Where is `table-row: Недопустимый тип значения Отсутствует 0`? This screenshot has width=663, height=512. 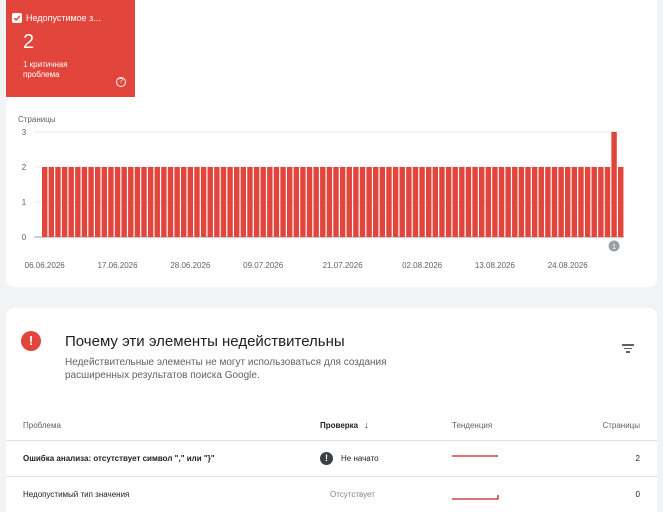
table-row: Недопустимый тип значения Отсутствует 0 is located at coordinates (331, 494).